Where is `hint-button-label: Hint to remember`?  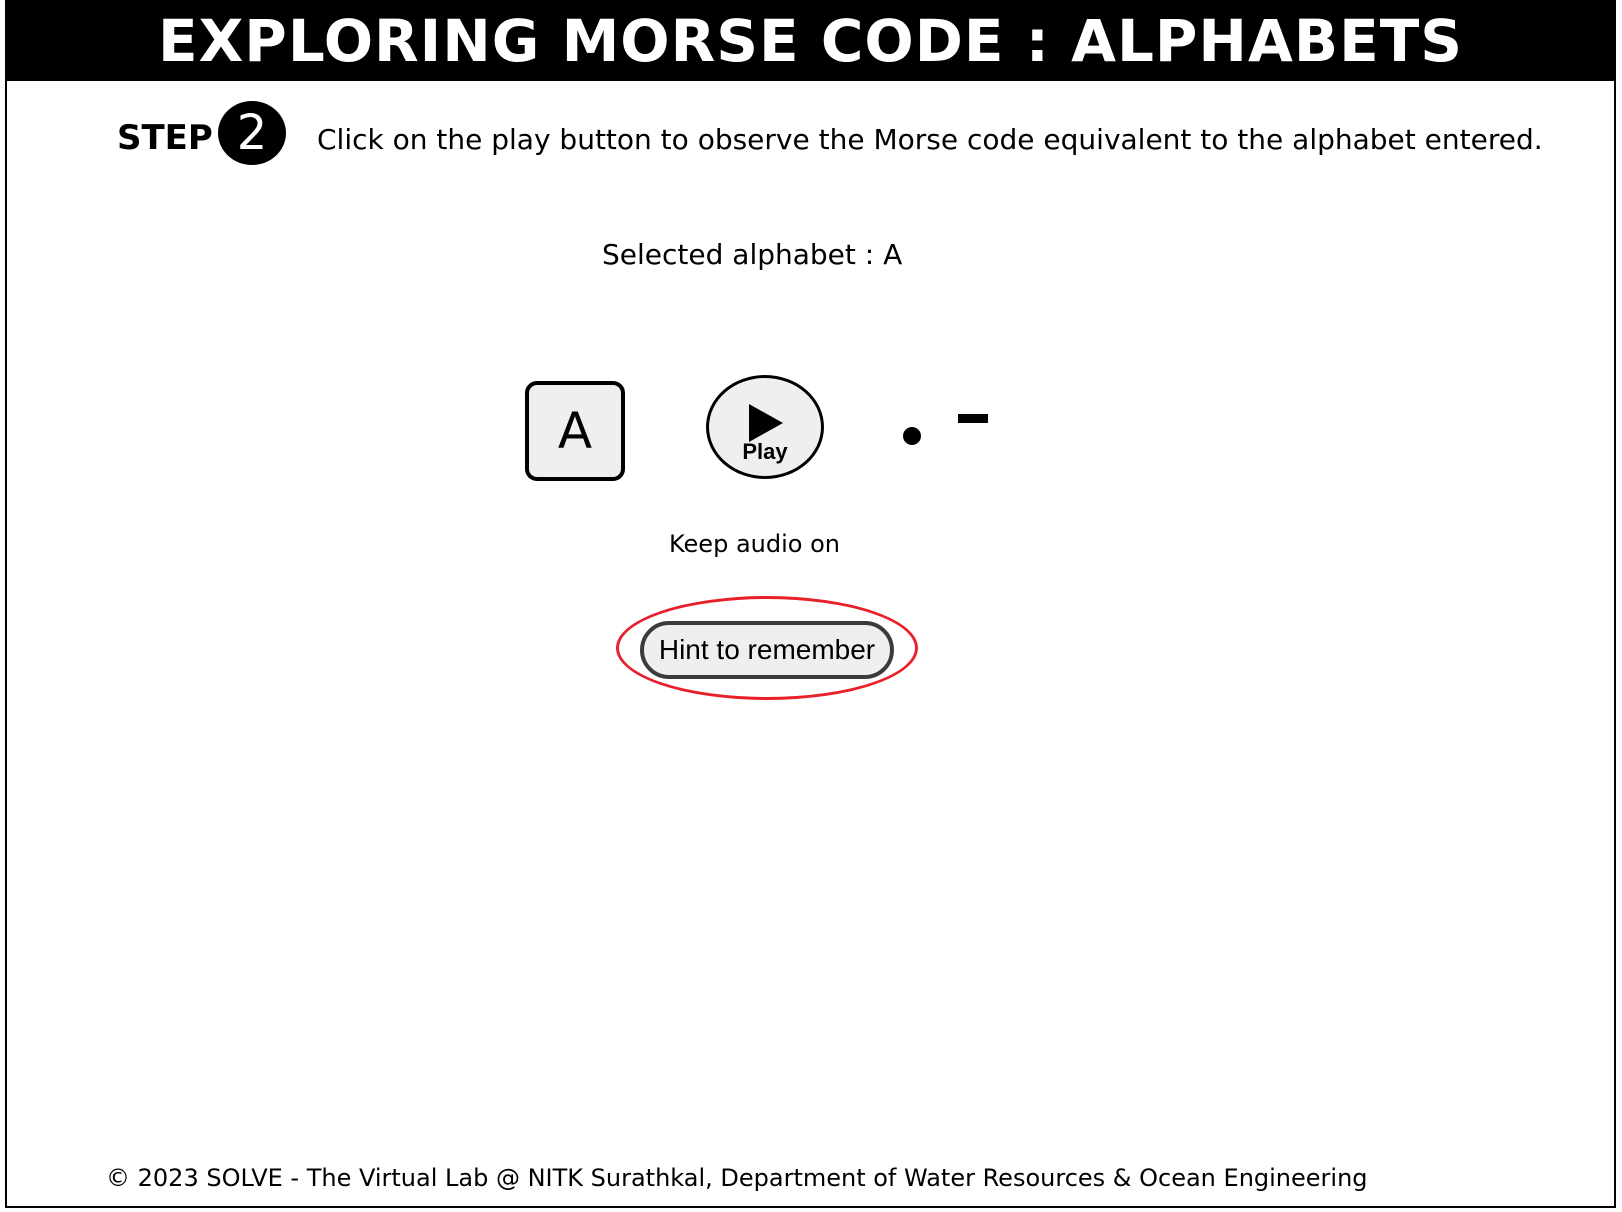 hint-button-label: Hint to remember is located at coordinates (767, 649).